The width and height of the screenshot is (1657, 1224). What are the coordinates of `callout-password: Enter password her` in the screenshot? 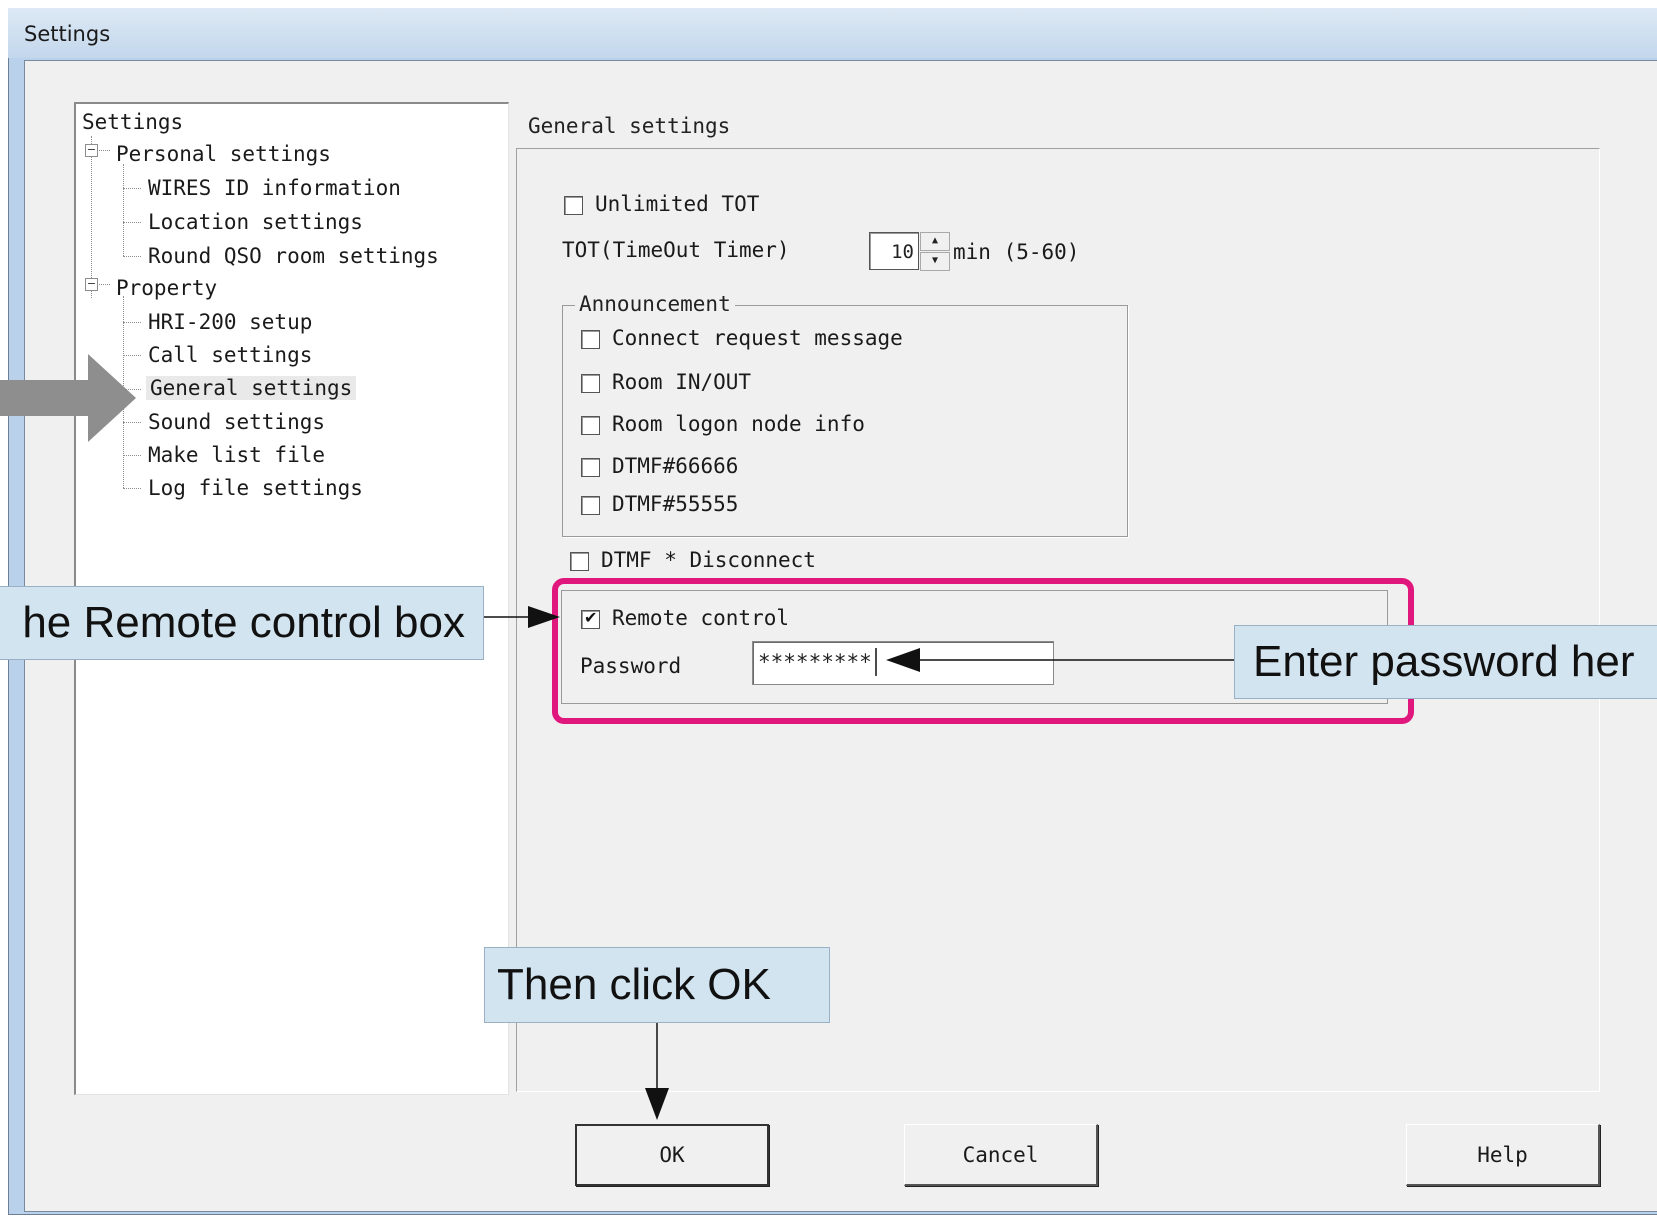 It's located at (1445, 662).